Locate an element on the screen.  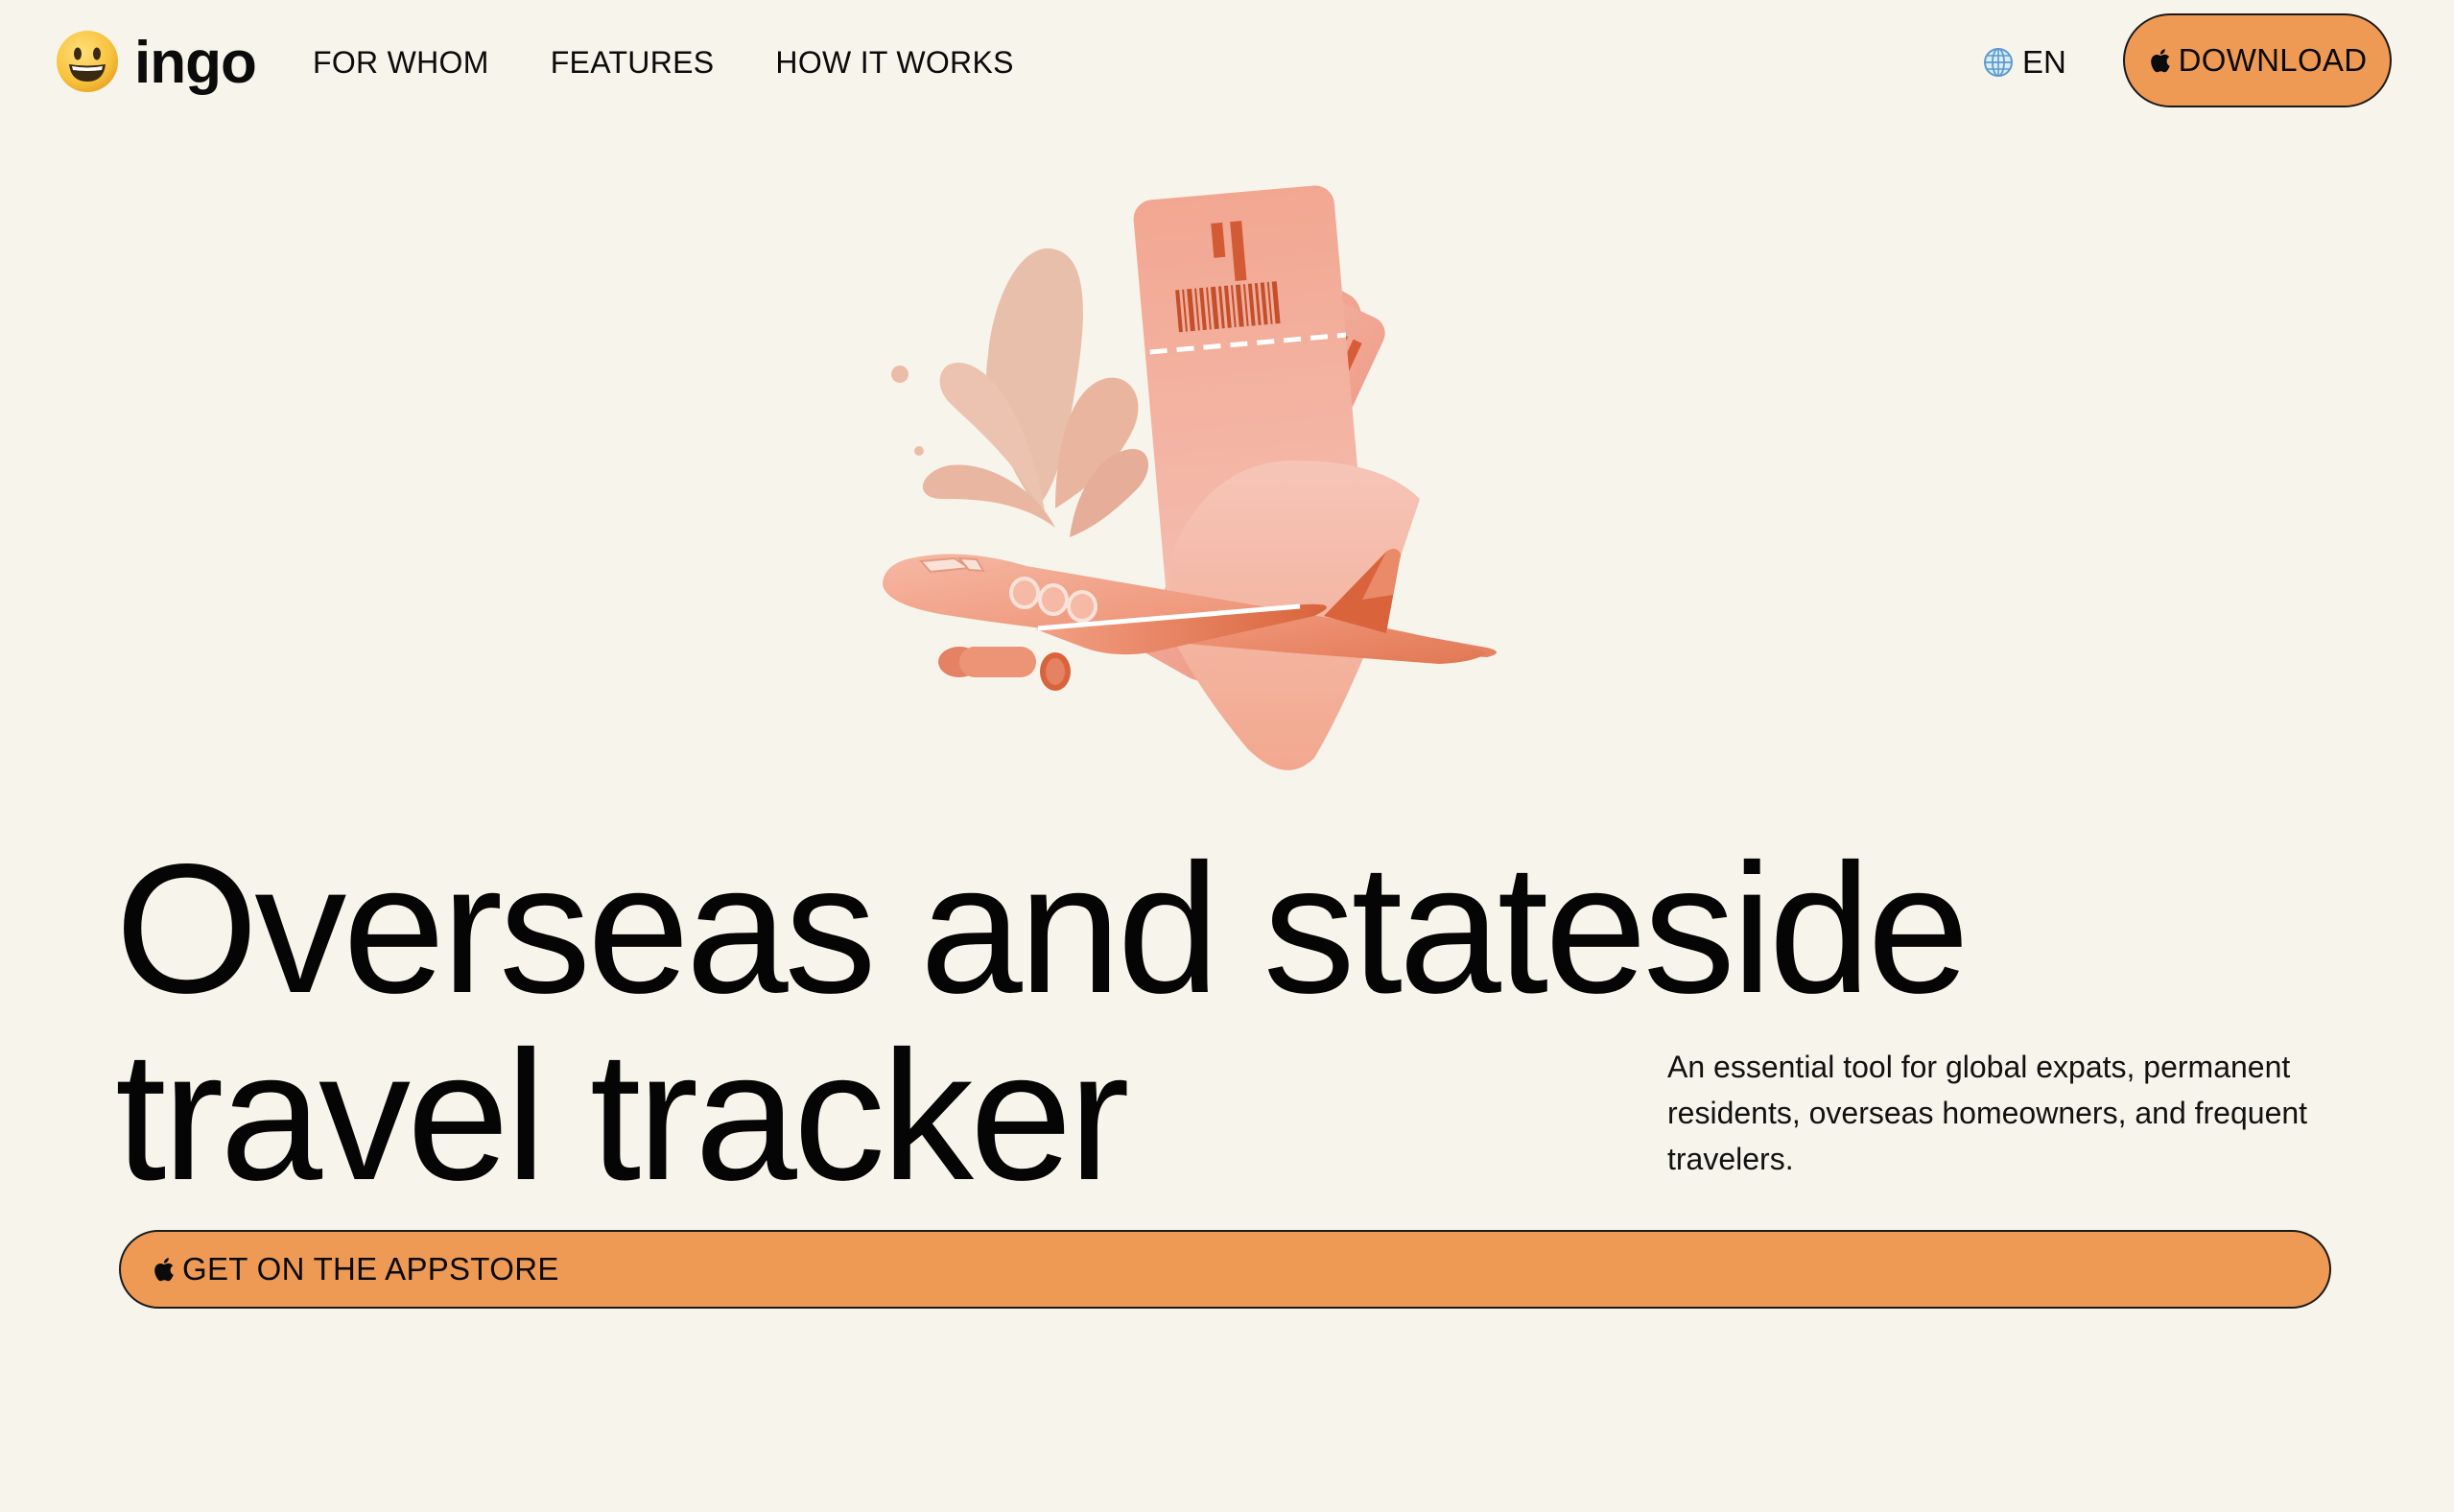
smiley-logo-icon is located at coordinates (87, 62).